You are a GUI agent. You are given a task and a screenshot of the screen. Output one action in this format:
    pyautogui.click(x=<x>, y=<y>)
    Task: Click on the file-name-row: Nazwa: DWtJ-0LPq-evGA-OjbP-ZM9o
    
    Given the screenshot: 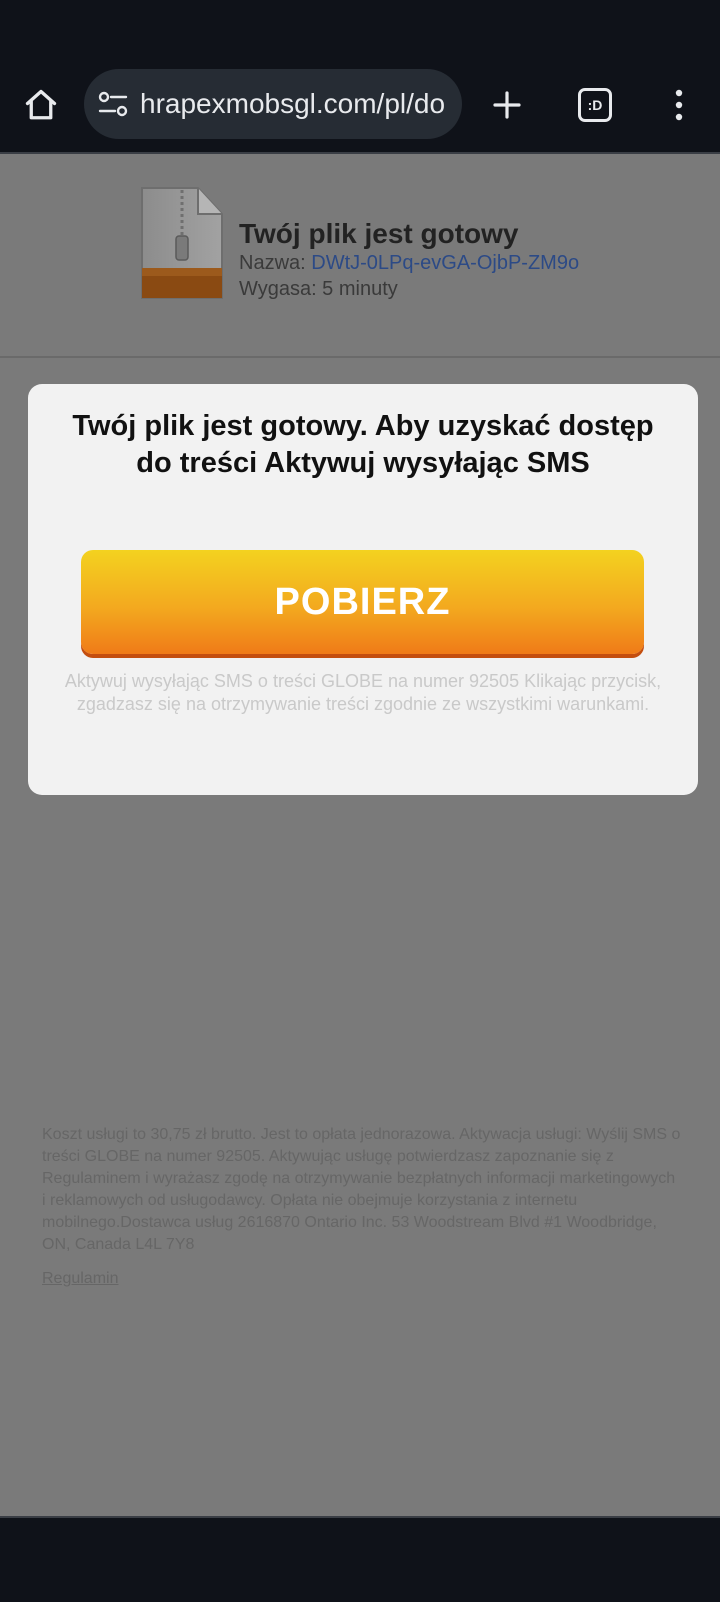 What is the action you would take?
    pyautogui.click(x=409, y=263)
    